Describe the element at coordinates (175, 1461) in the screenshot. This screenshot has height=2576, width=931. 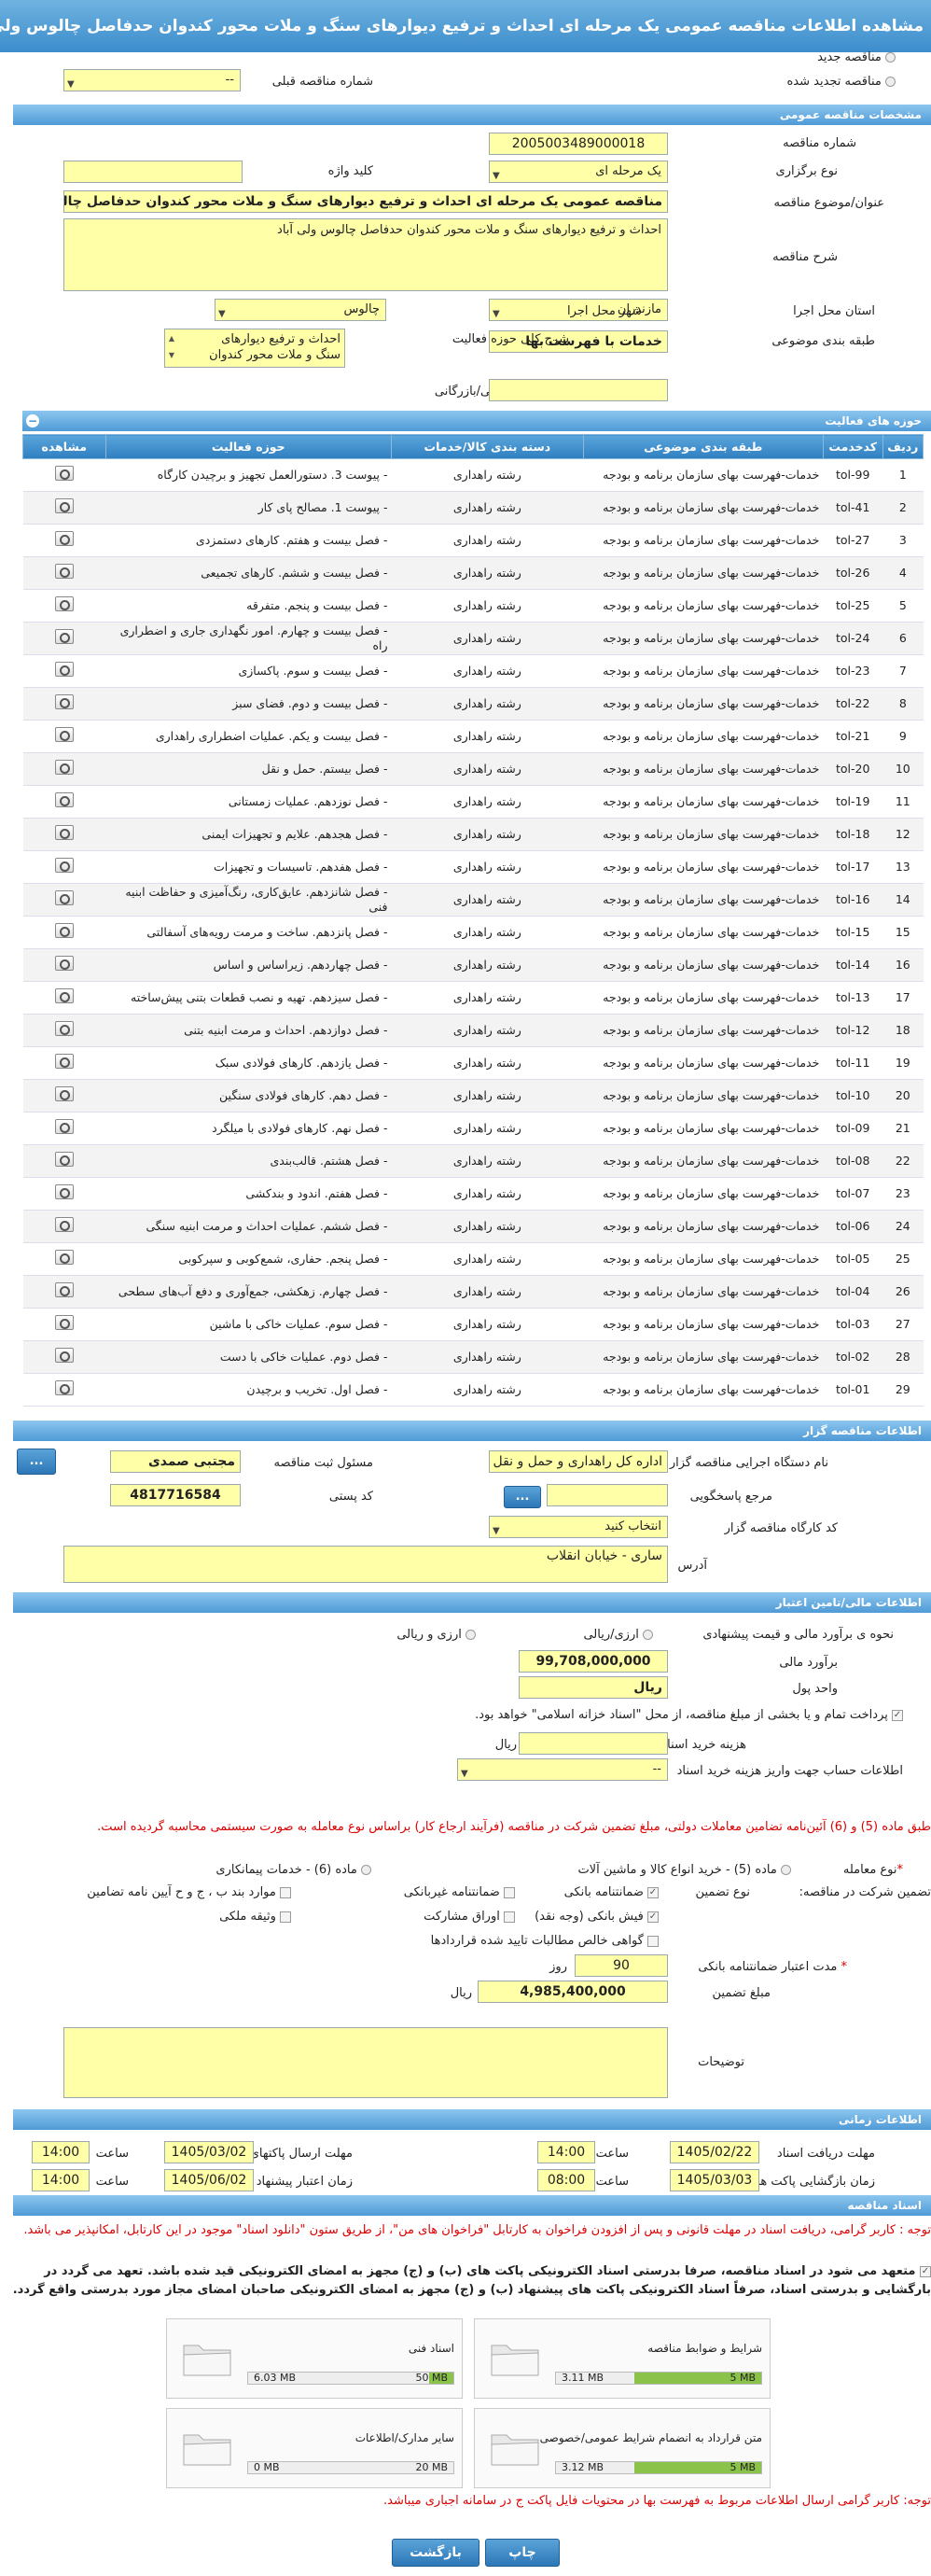
I see `registrar-field: مجتبی صمدی` at that location.